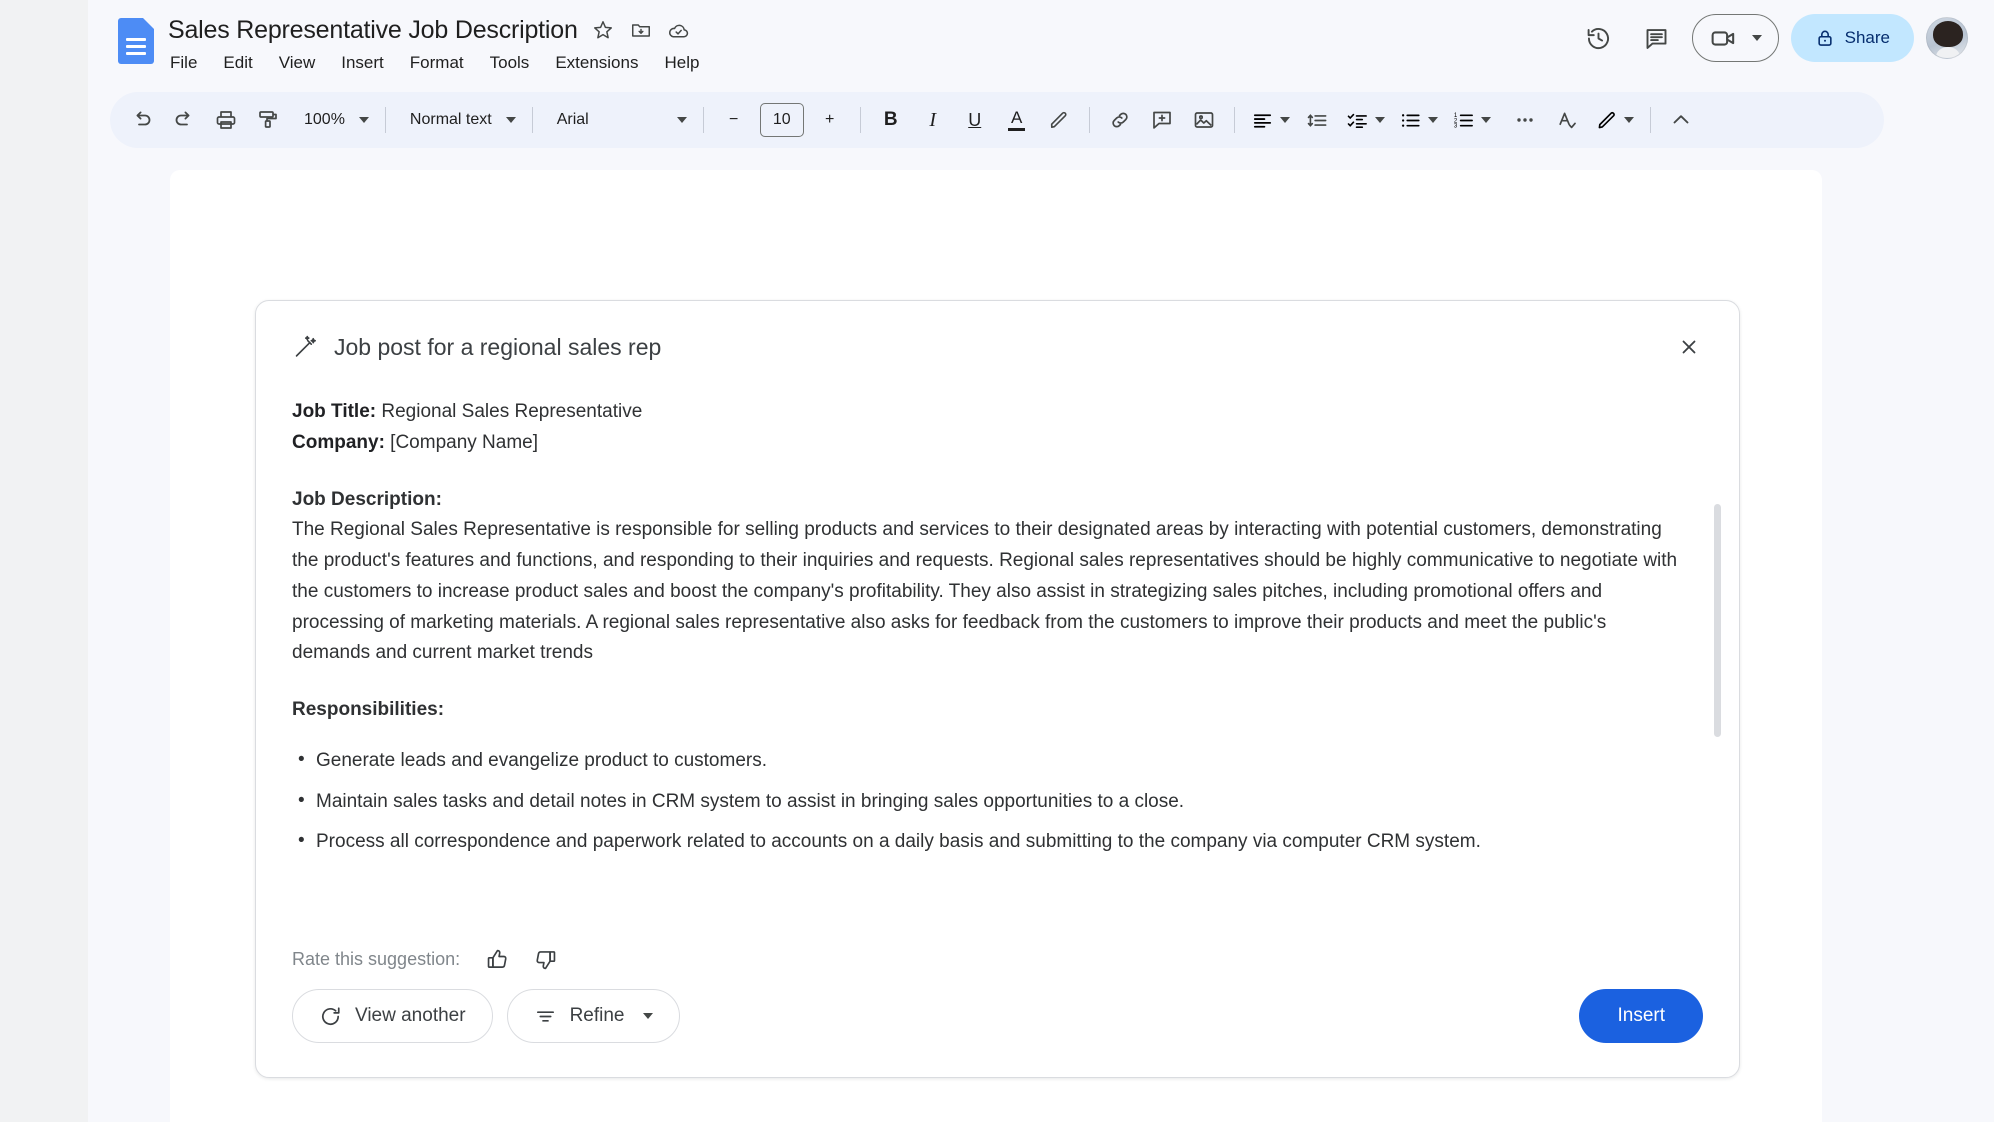 The height and width of the screenshot is (1122, 1994). Describe the element at coordinates (1017, 117) in the screenshot. I see `text-color-label: A` at that location.